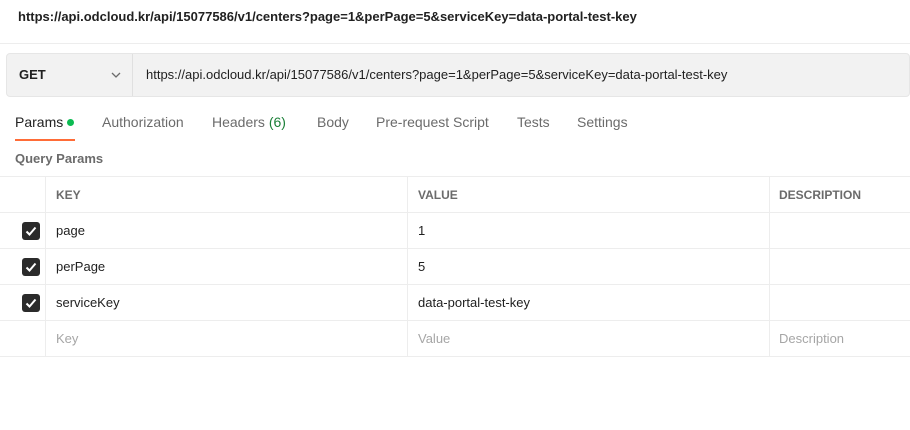  What do you see at coordinates (45, 140) in the screenshot?
I see `active-tab-indicator` at bounding box center [45, 140].